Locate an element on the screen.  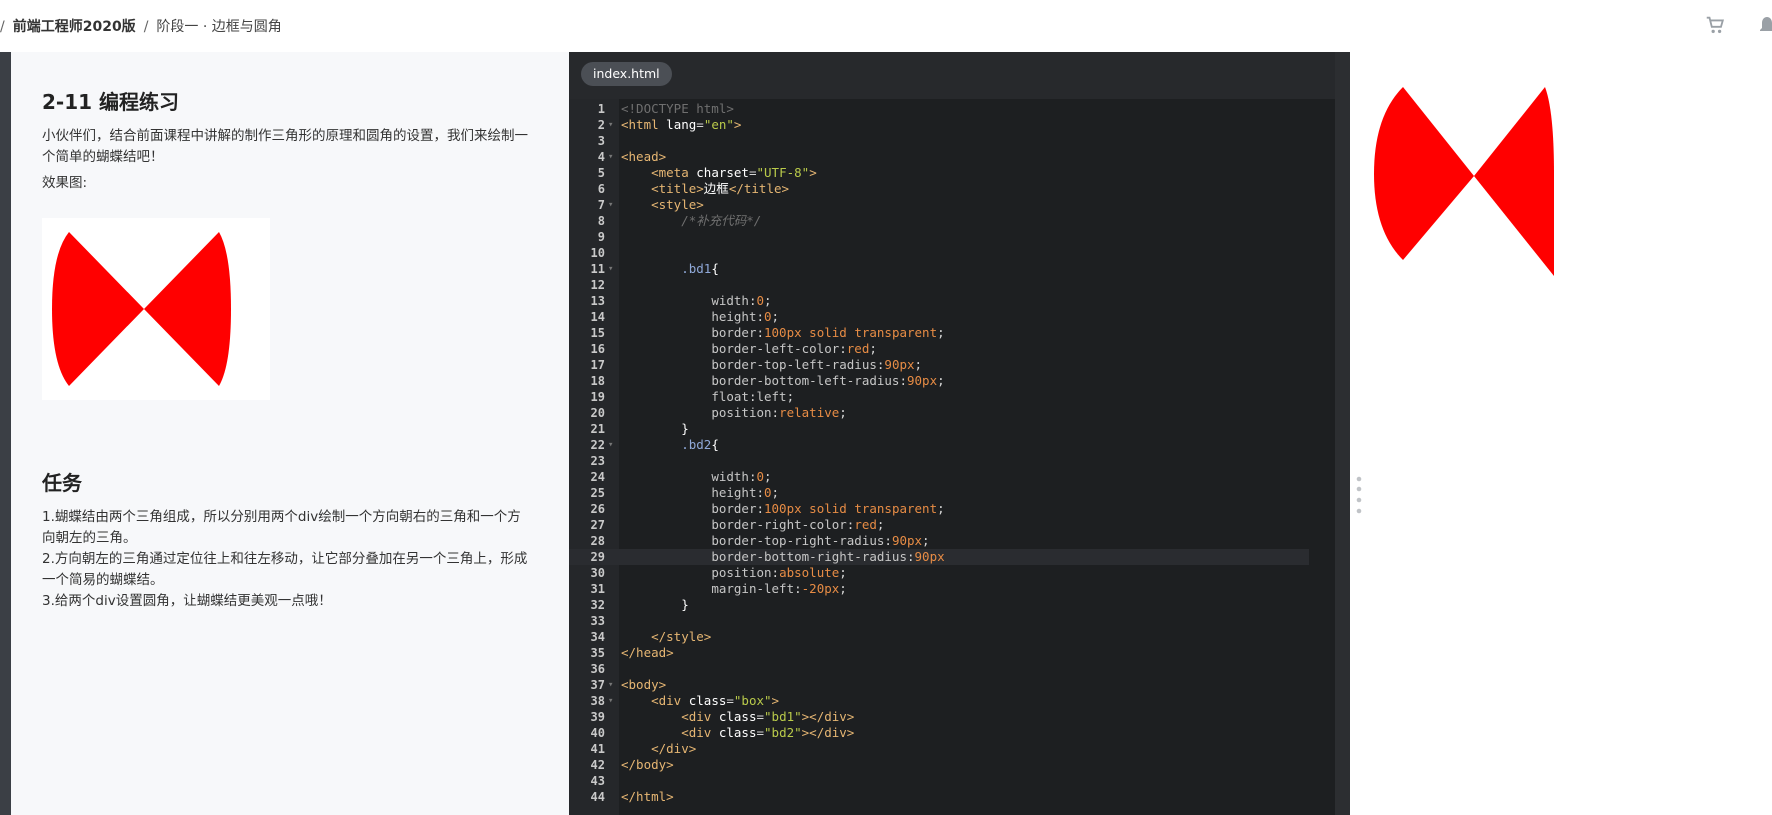
code-line: 5 <meta charset="UTF-8"> is located at coordinates (939, 173).